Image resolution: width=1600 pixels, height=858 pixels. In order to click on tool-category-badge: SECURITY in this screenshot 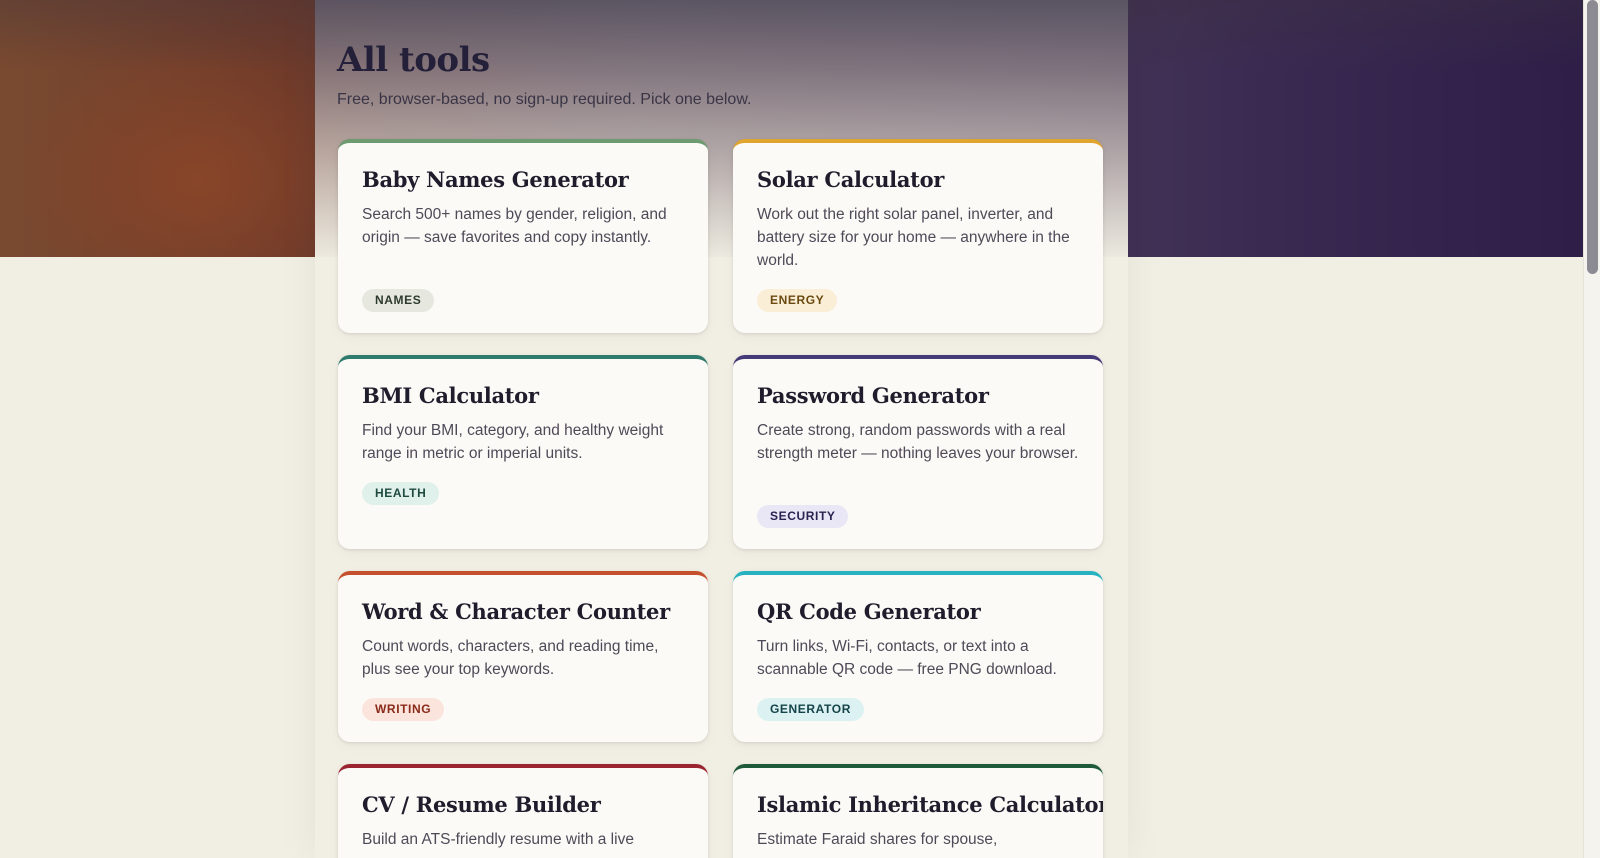, I will do `click(803, 516)`.